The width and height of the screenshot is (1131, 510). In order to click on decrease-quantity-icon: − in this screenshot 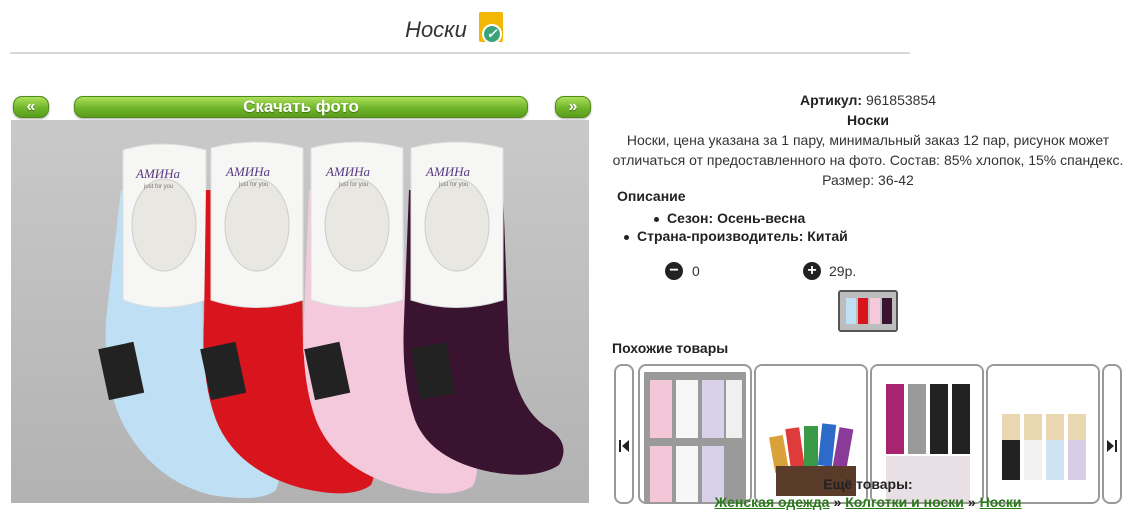, I will do `click(674, 271)`.